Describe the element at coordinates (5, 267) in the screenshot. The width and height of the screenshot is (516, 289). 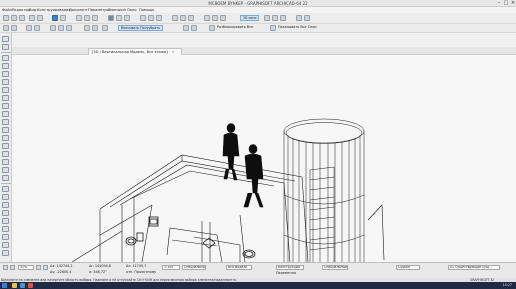
I see `undo-view-icon` at that location.